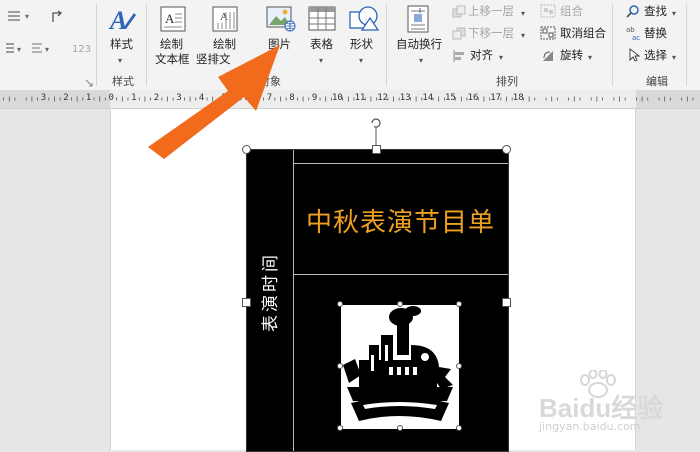  What do you see at coordinates (383, 98) in the screenshot?
I see `ruler-label: 12` at bounding box center [383, 98].